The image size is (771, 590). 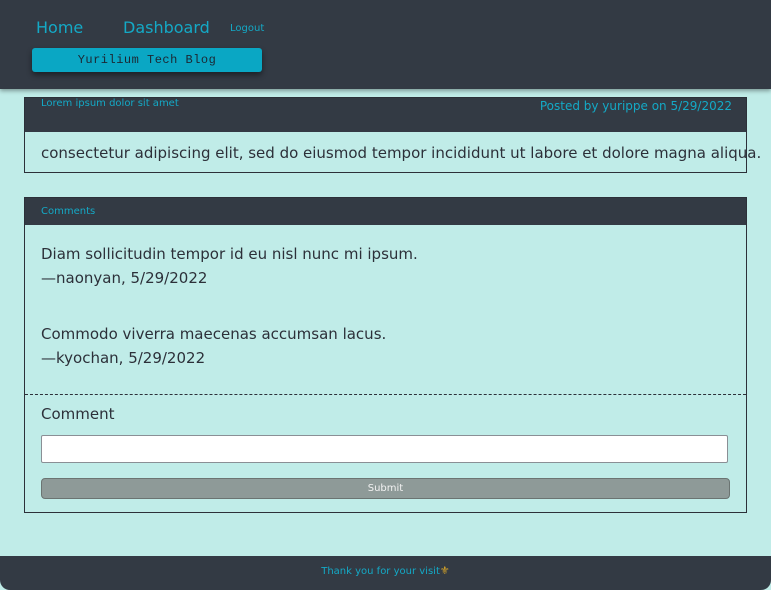 What do you see at coordinates (444, 570) in the screenshot?
I see `fleur-de-lis-icon: ⚜` at bounding box center [444, 570].